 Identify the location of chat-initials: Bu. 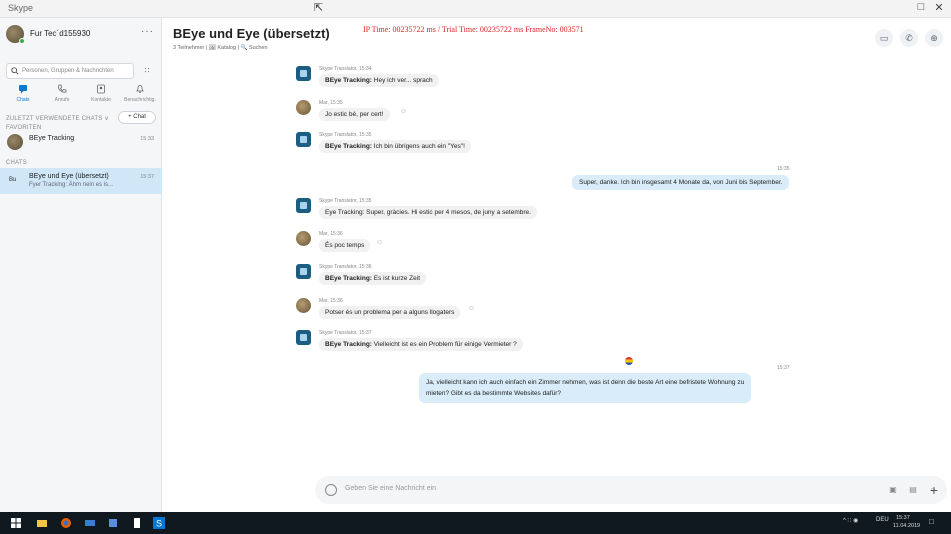
(13, 180).